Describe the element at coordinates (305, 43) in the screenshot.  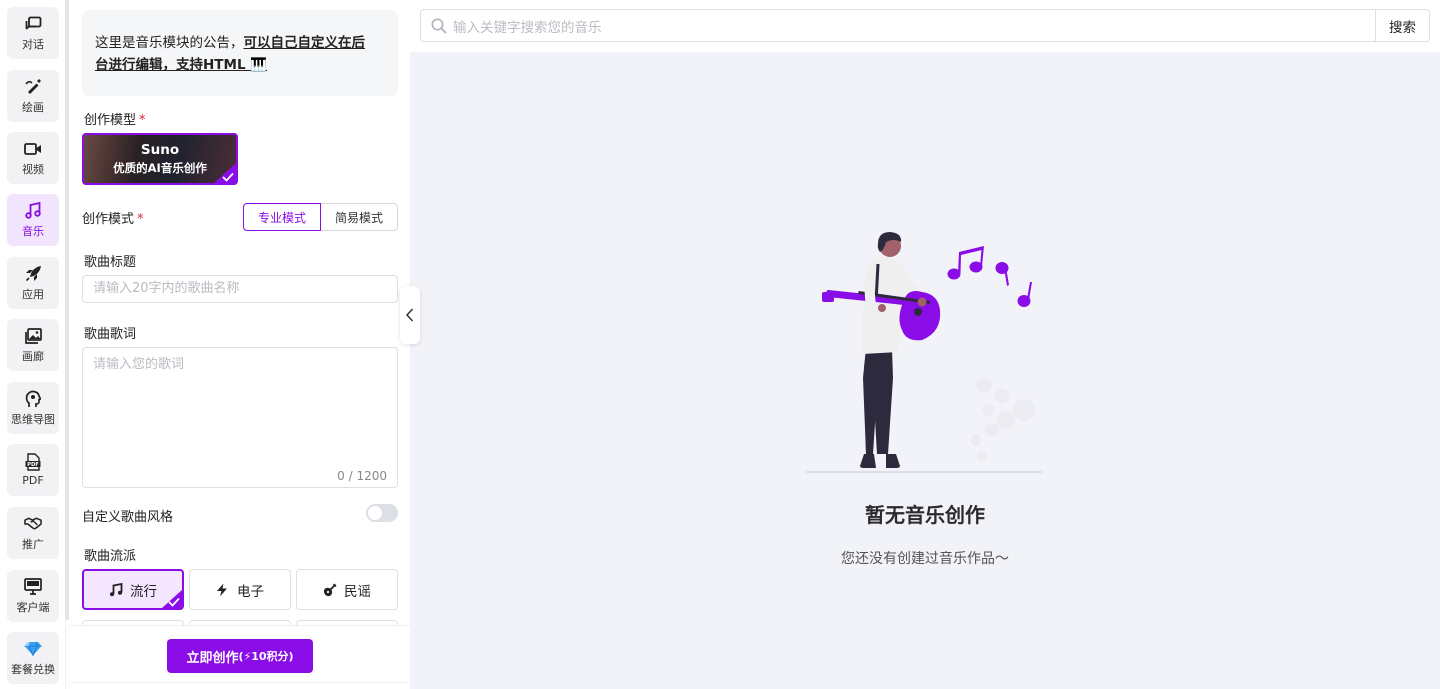
I see `announcement-link: 可以自己自定义在后` at that location.